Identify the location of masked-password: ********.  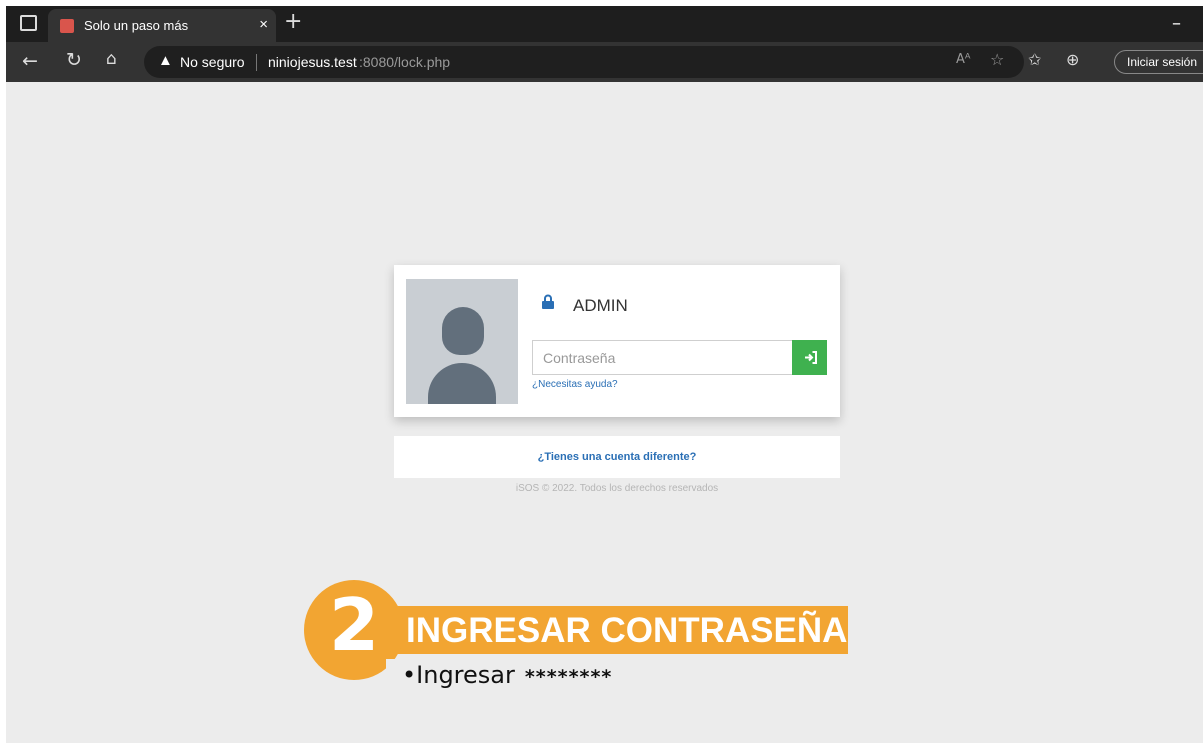
(568, 677).